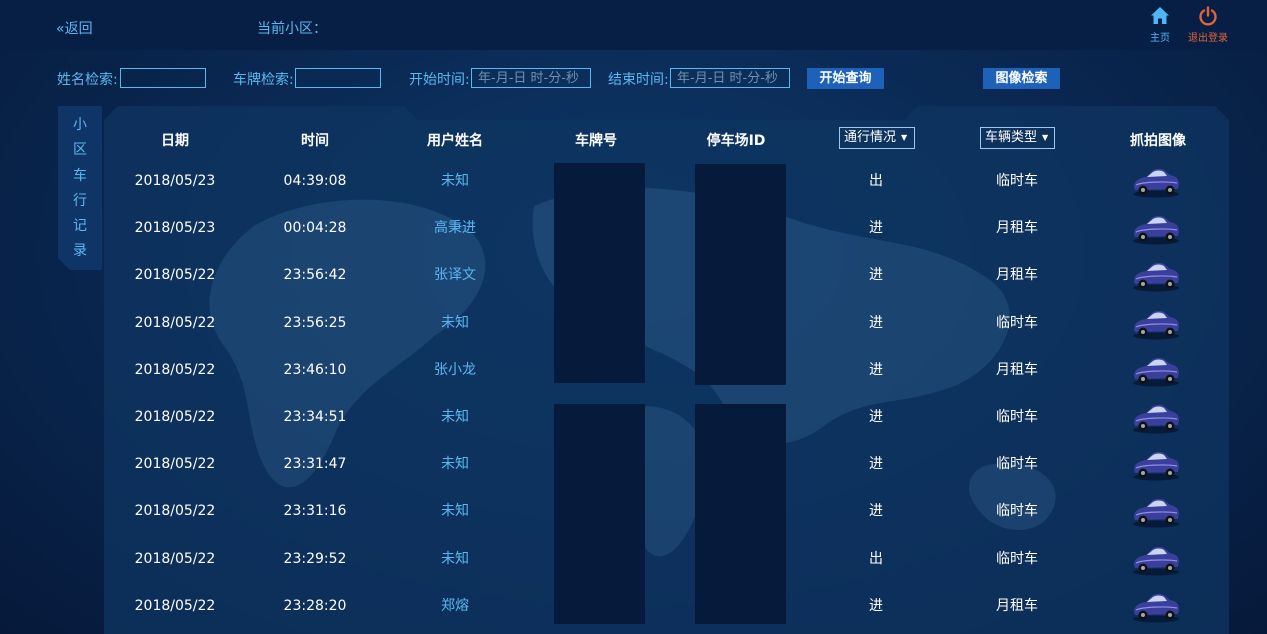  What do you see at coordinates (87, 80) in the screenshot?
I see `name-search-label: 姓名检索:` at bounding box center [87, 80].